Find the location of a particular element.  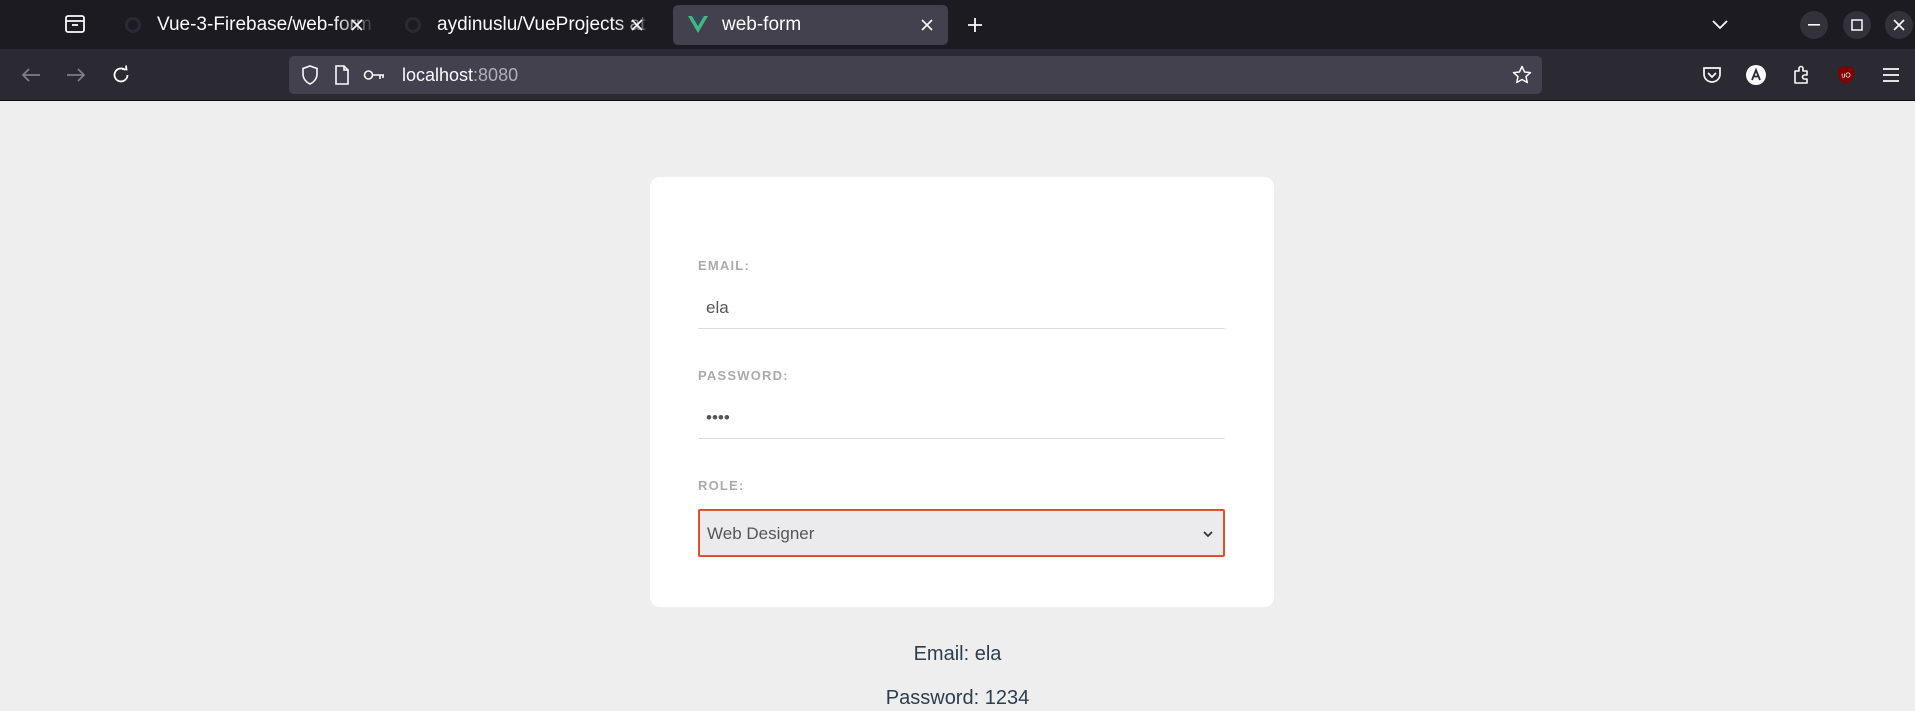

url-text: localhost:8080 is located at coordinates (460, 75).